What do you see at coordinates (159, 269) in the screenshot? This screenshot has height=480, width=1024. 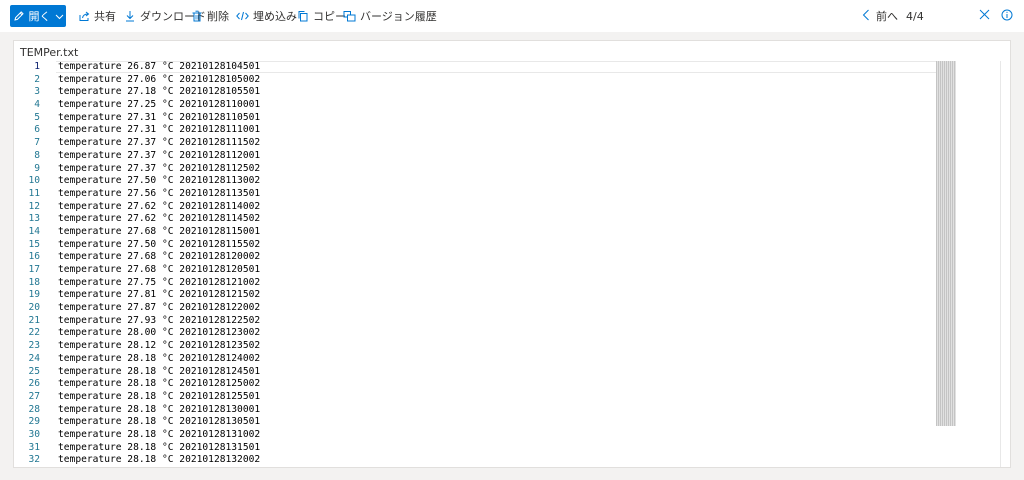 I see `line-text: temperature 27.68 °C 20210128120501` at bounding box center [159, 269].